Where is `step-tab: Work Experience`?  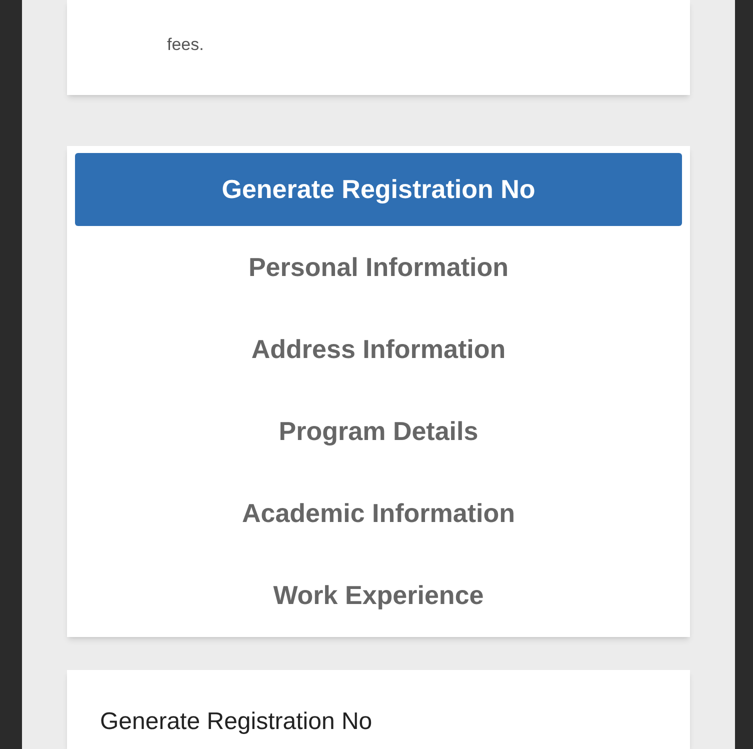
step-tab: Work Experience is located at coordinates (378, 595).